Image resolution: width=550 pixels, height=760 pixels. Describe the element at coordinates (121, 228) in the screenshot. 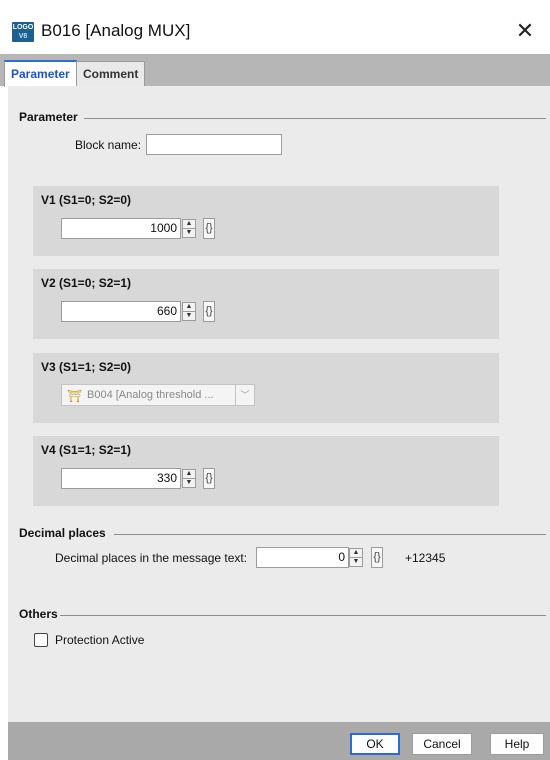

I see `v1-input: 1000` at that location.